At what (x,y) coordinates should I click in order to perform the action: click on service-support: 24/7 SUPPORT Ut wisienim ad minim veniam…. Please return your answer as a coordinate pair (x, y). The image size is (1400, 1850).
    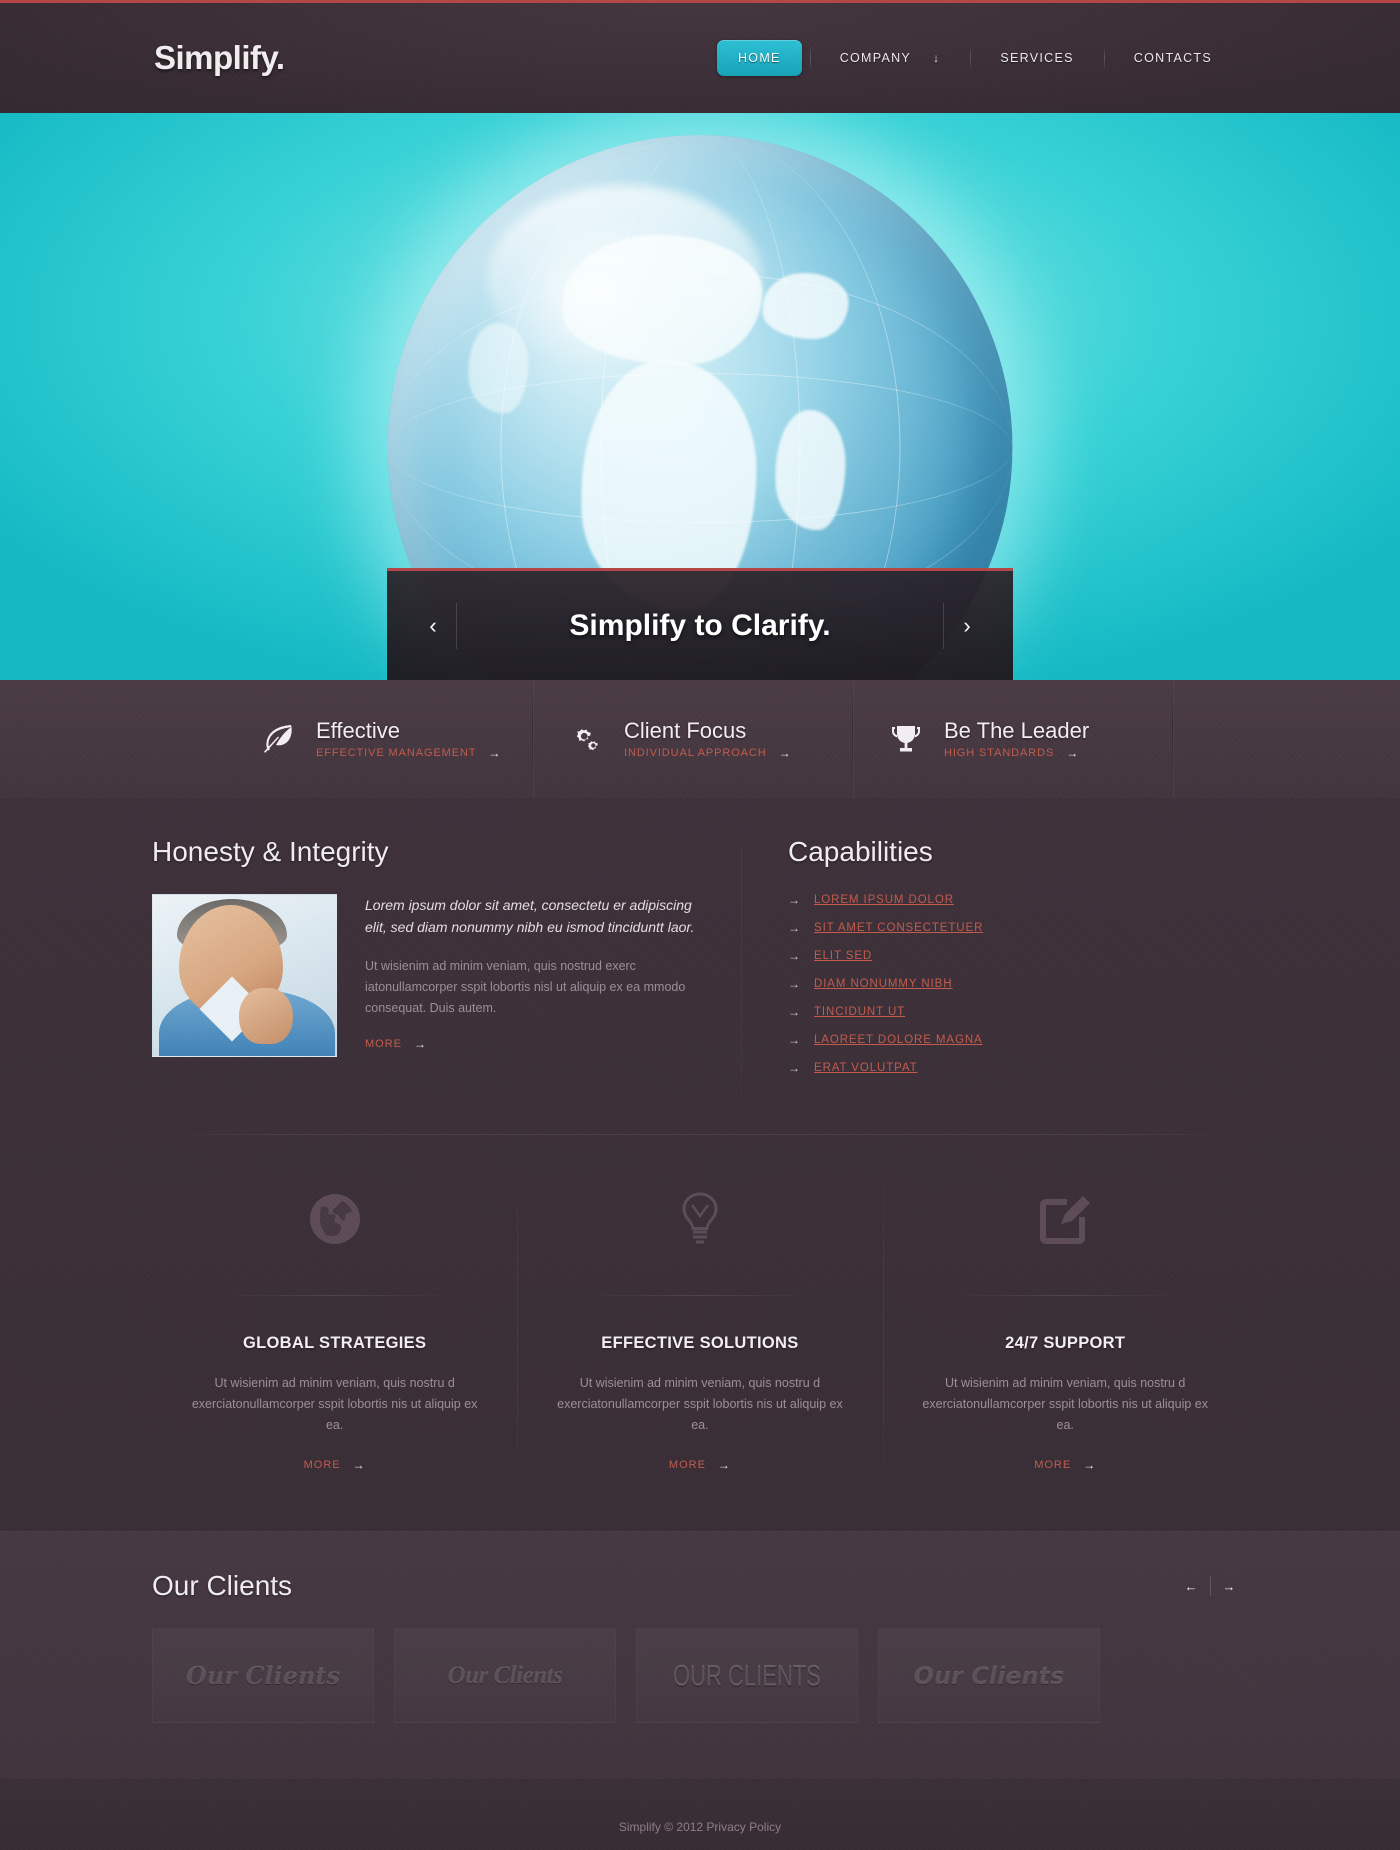
    Looking at the image, I should click on (1065, 1329).